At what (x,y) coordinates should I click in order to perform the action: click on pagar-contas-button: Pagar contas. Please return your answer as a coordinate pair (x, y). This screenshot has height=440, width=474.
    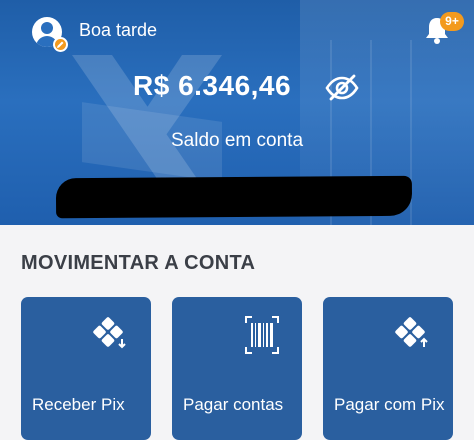
    Looking at the image, I should click on (237, 368).